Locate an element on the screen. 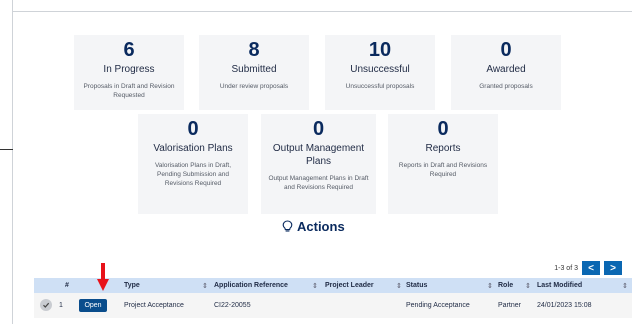  card-description: Under review proposals is located at coordinates (254, 86).